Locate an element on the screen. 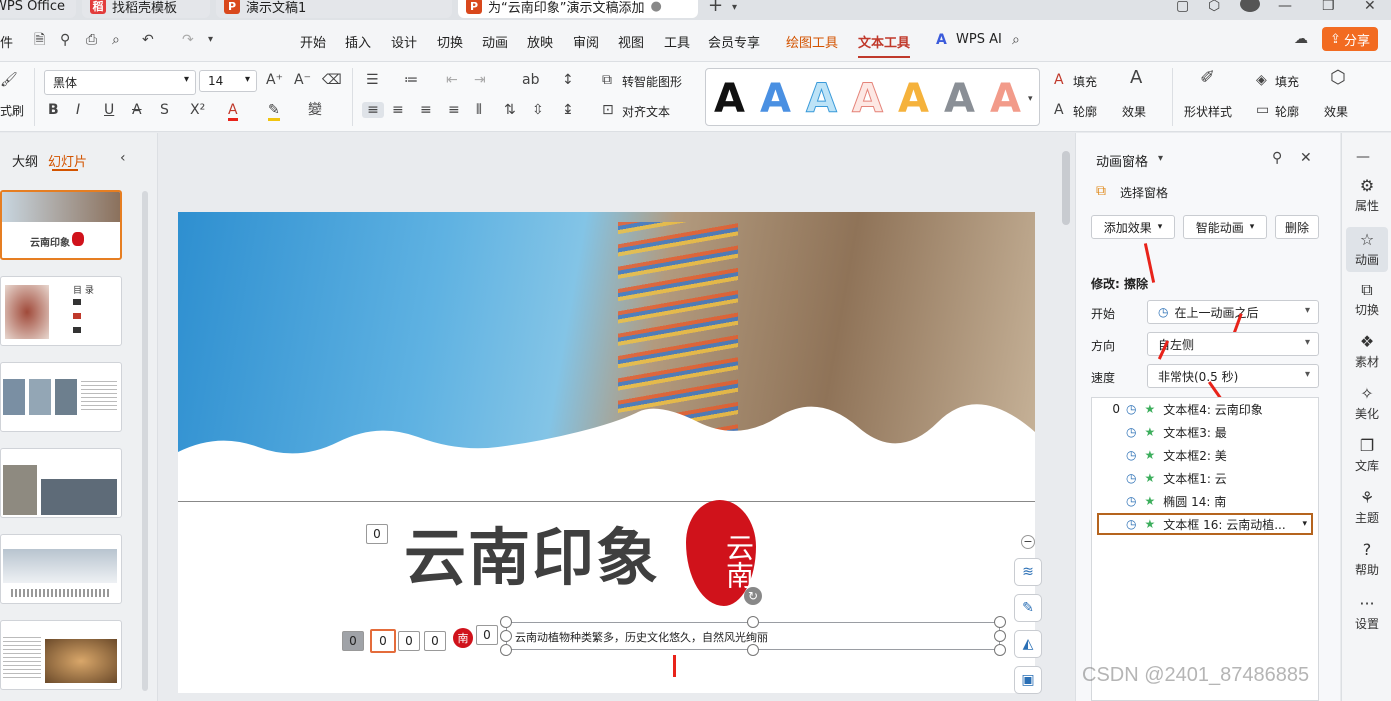 Image resolution: width=1391 pixels, height=701 pixels. bold-icon: B is located at coordinates (53, 110).